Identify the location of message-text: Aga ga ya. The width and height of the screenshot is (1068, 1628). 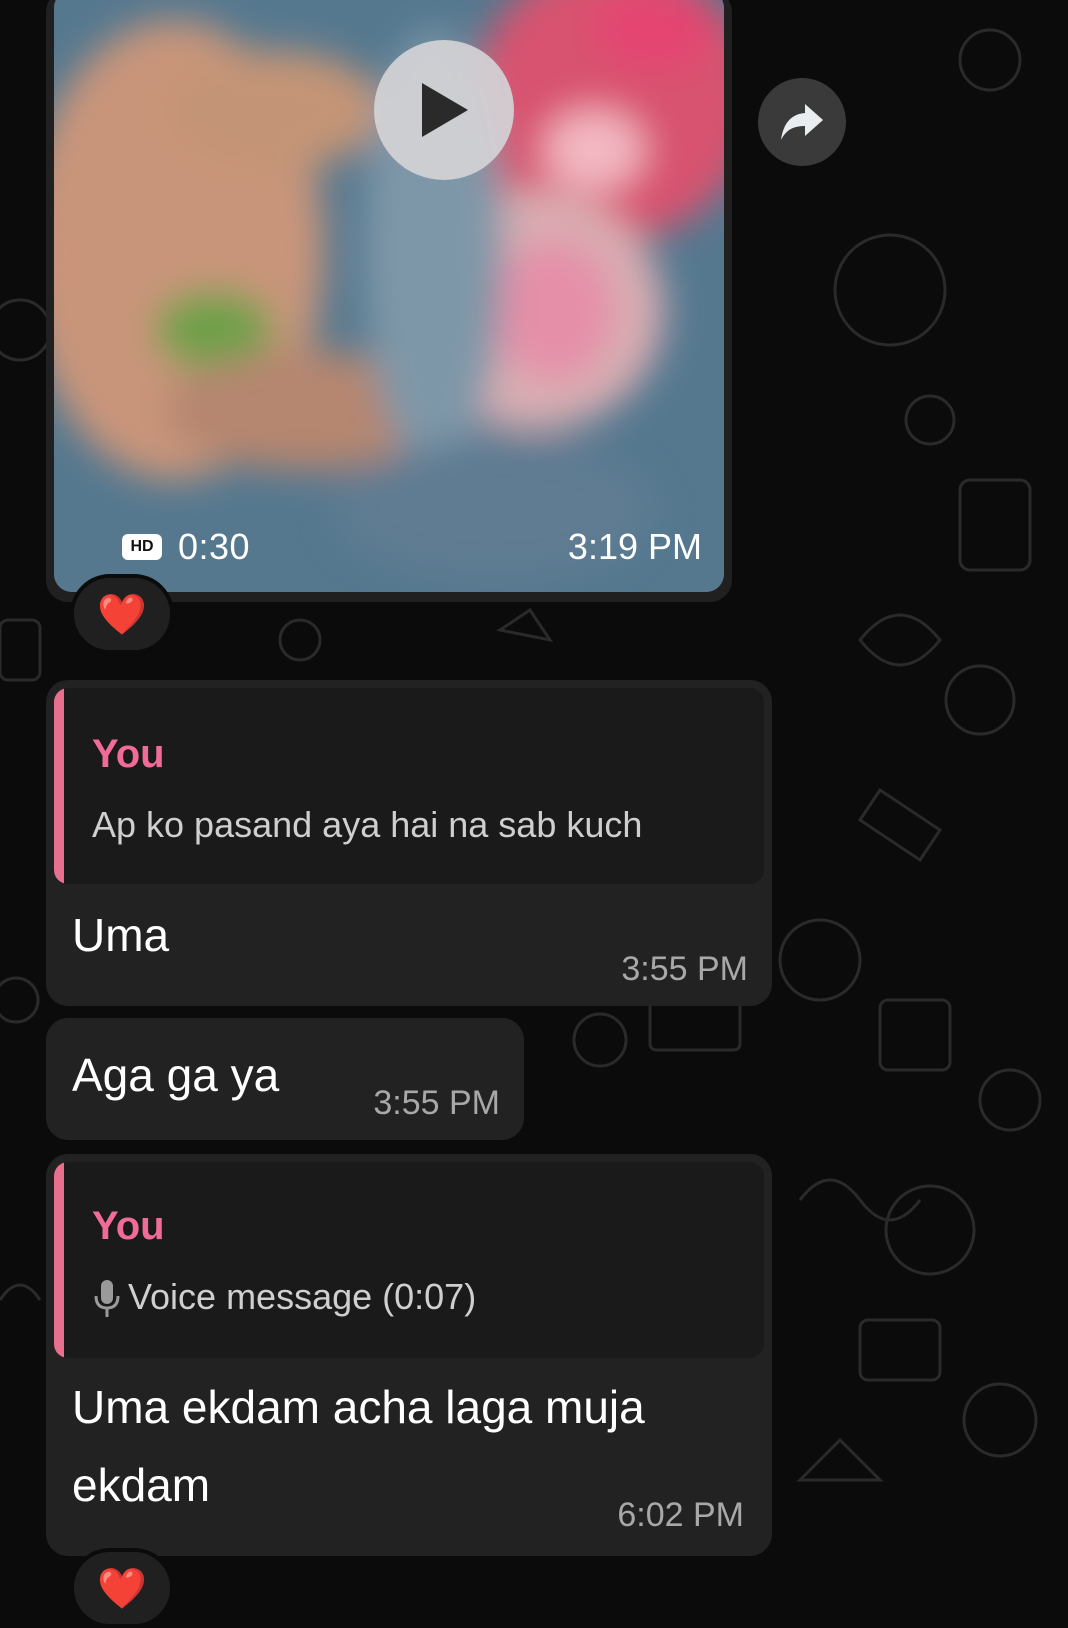
(176, 1075).